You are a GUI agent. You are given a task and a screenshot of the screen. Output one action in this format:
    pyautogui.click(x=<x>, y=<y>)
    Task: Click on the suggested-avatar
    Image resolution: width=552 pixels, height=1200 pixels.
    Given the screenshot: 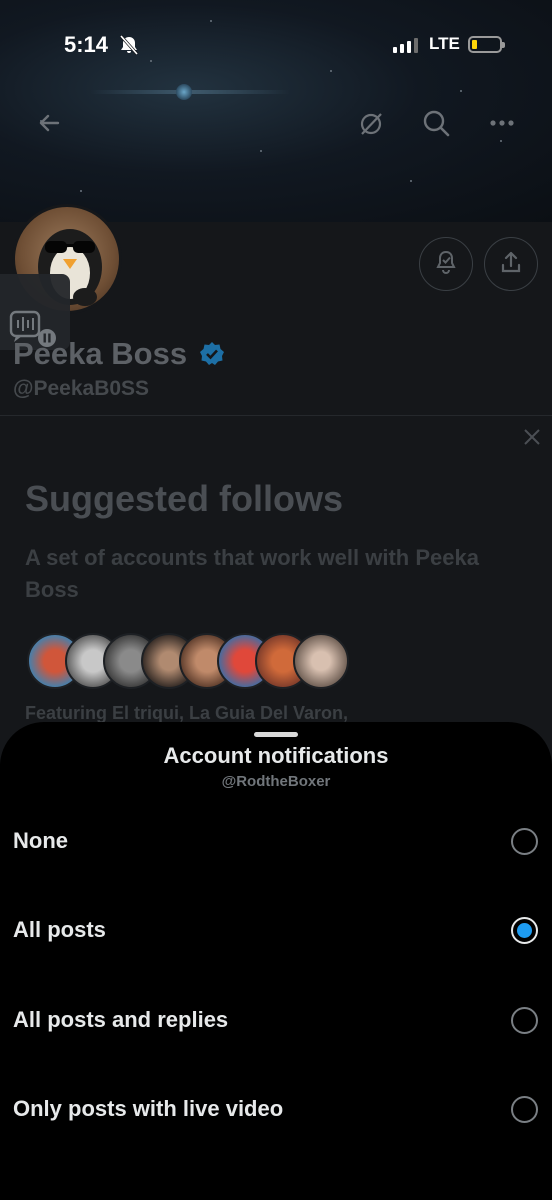 What is the action you would take?
    pyautogui.click(x=321, y=661)
    